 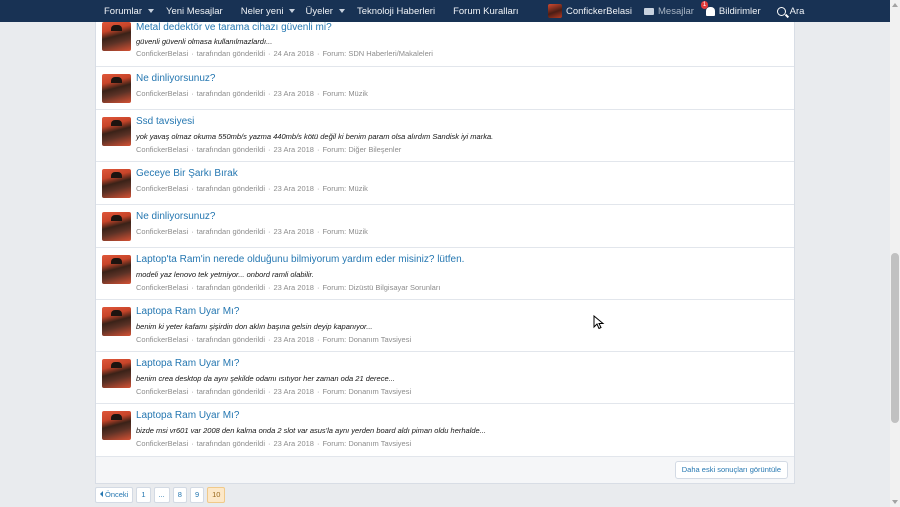 I want to click on page-scrollbar, so click(x=895, y=253).